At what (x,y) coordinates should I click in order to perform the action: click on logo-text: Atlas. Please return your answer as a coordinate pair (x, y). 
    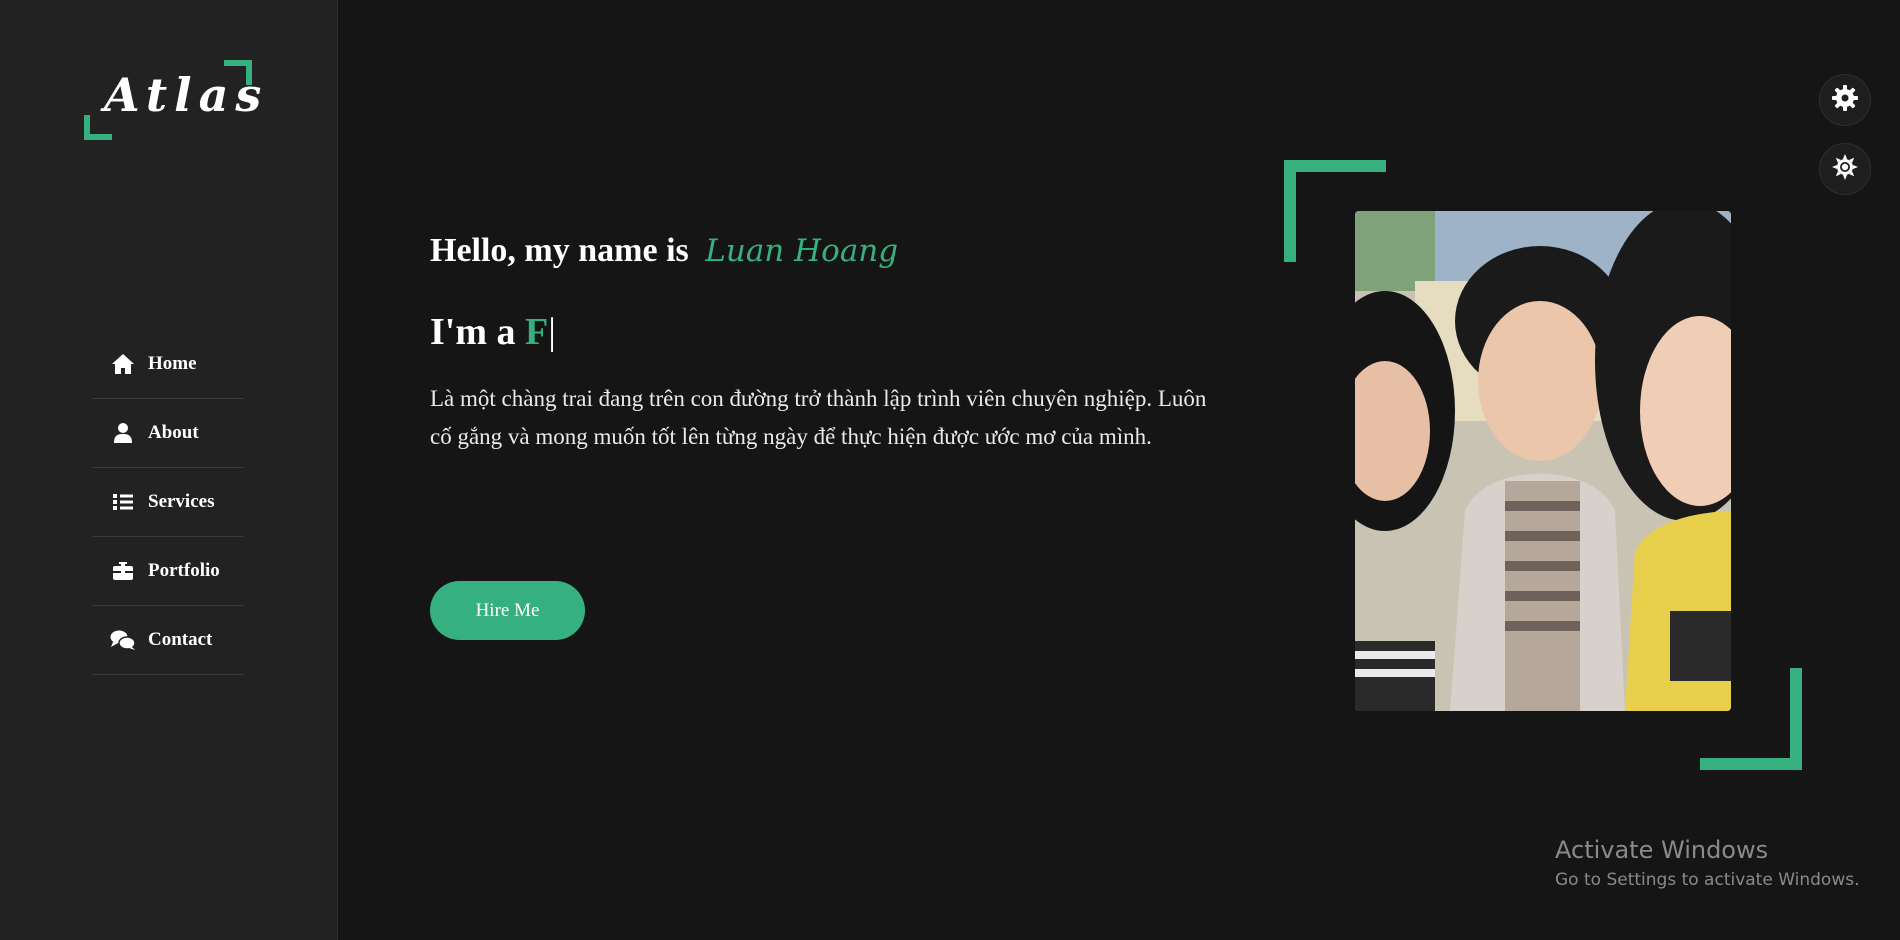
    Looking at the image, I should click on (186, 95).